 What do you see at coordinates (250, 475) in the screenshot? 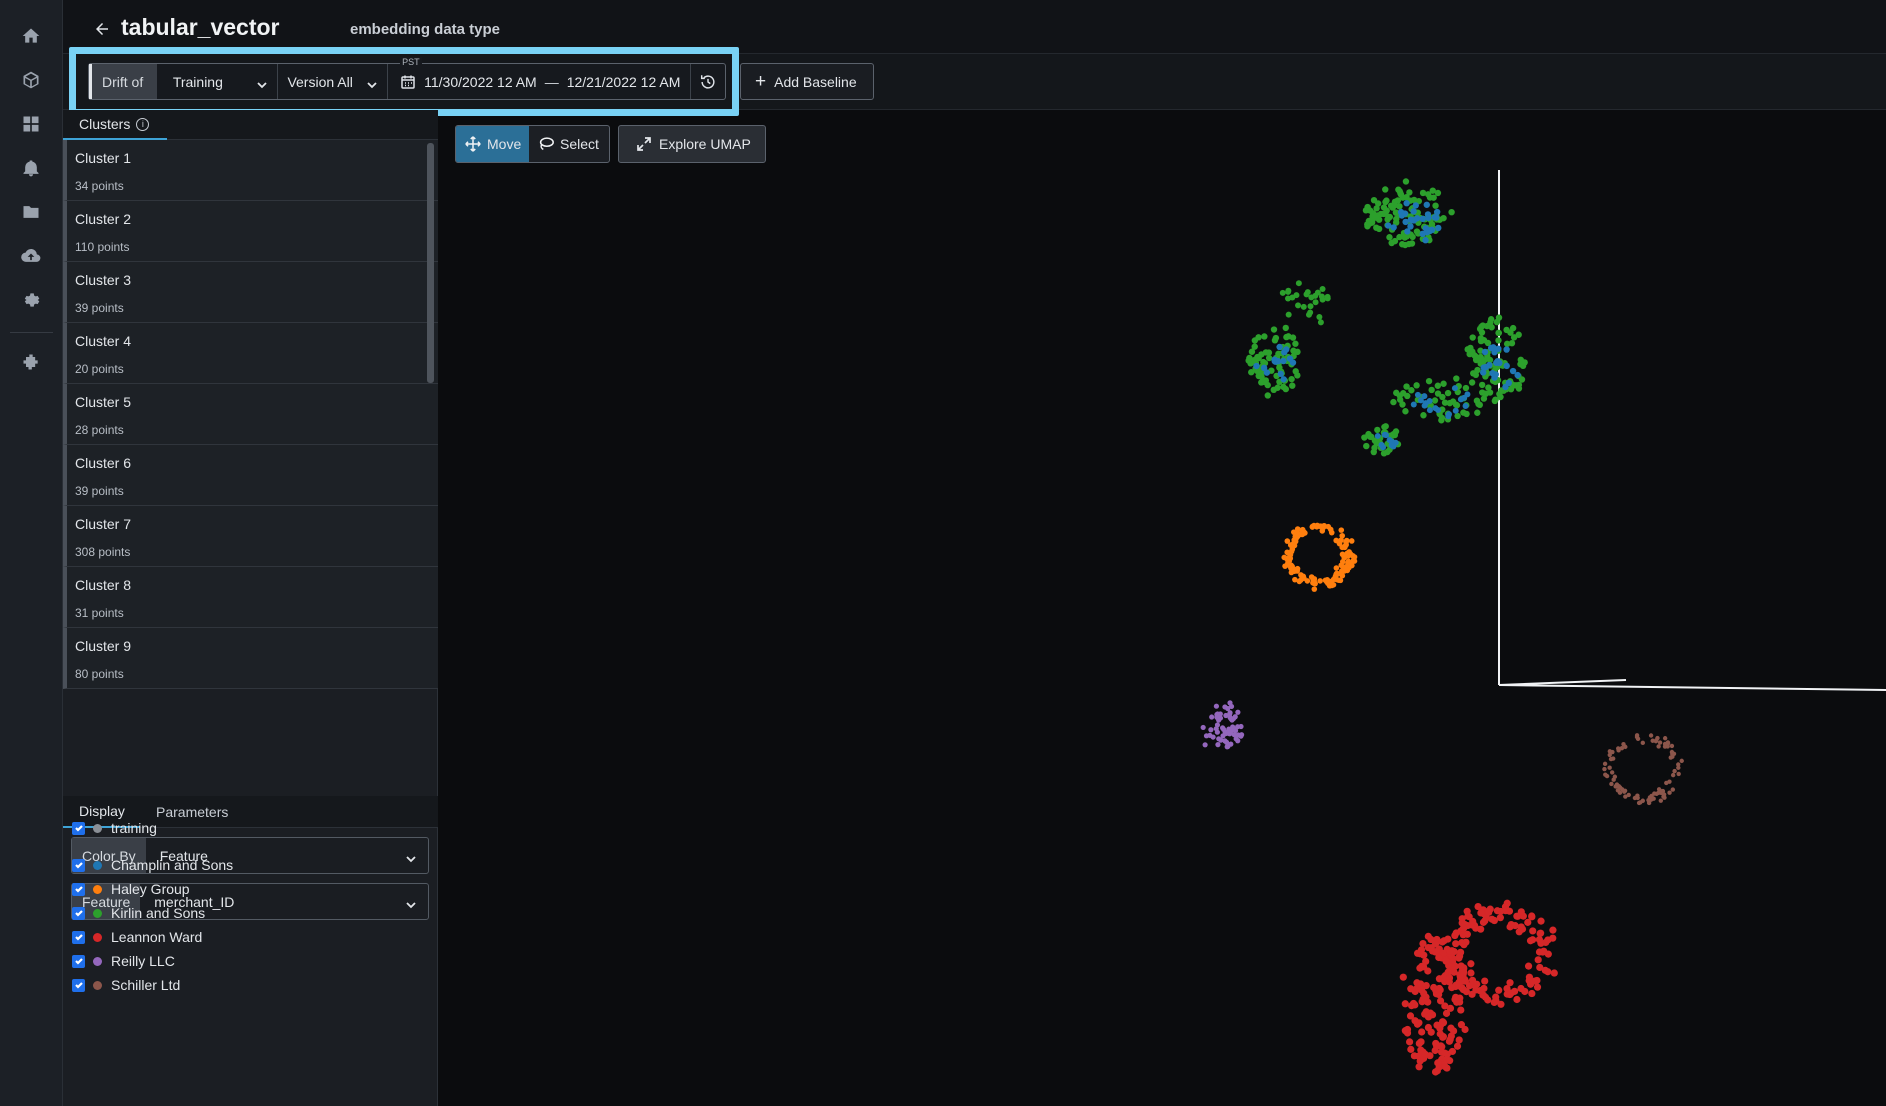
I see `cluster-list-item: Cluster 6 39 points` at bounding box center [250, 475].